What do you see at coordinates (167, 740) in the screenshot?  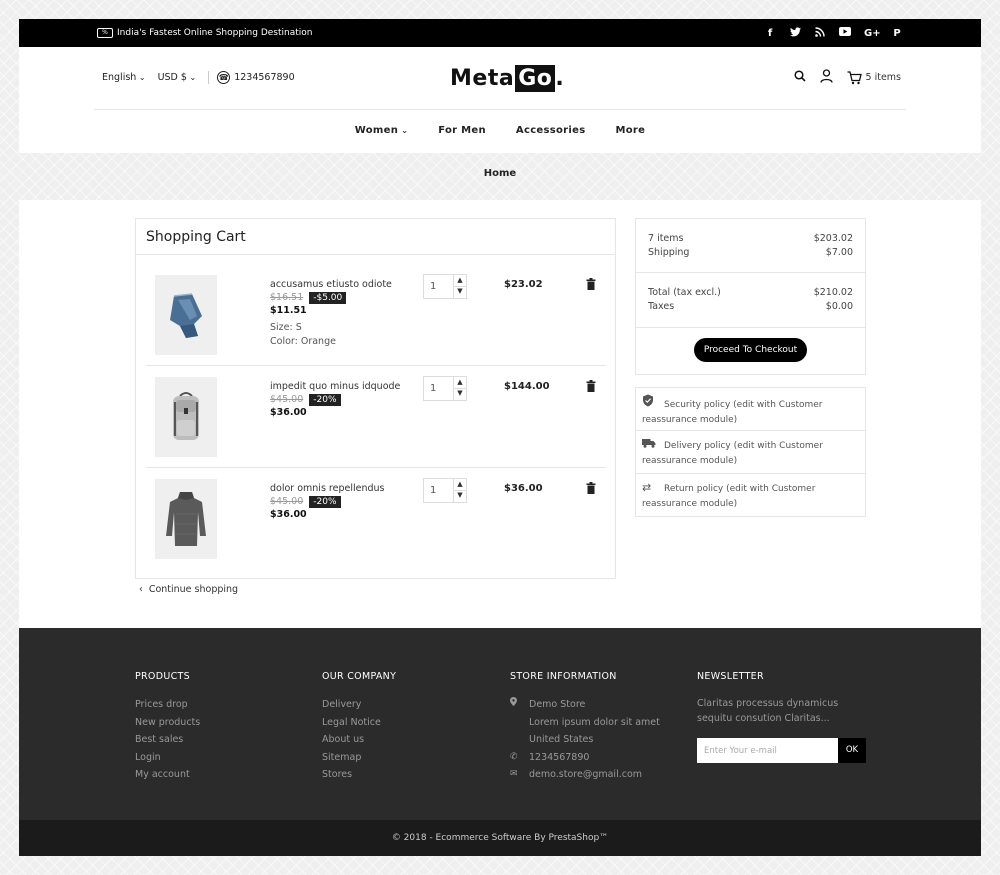 I see `footer-link-best-sales: Best sales` at bounding box center [167, 740].